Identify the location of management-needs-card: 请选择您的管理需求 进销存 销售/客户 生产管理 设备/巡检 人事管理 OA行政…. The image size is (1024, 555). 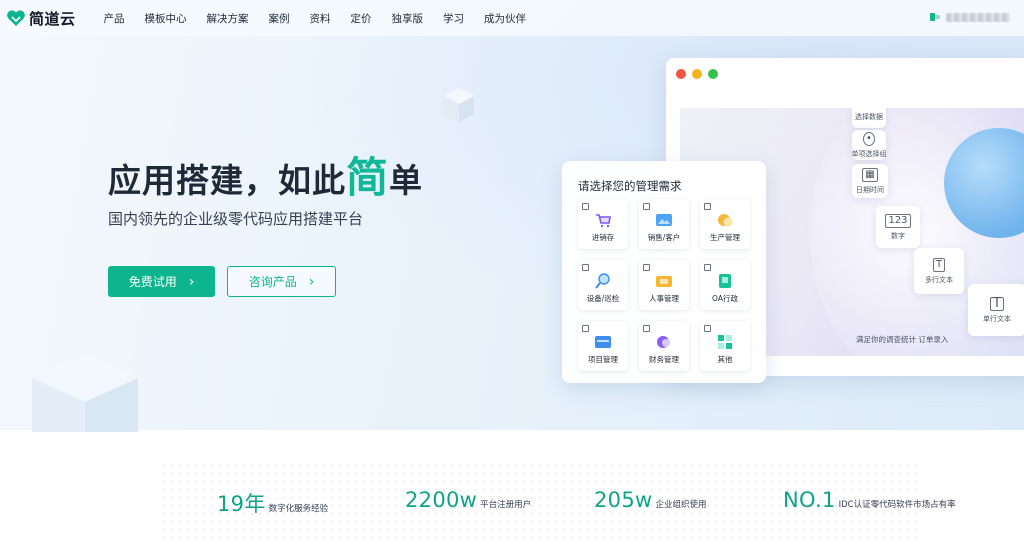
(664, 272).